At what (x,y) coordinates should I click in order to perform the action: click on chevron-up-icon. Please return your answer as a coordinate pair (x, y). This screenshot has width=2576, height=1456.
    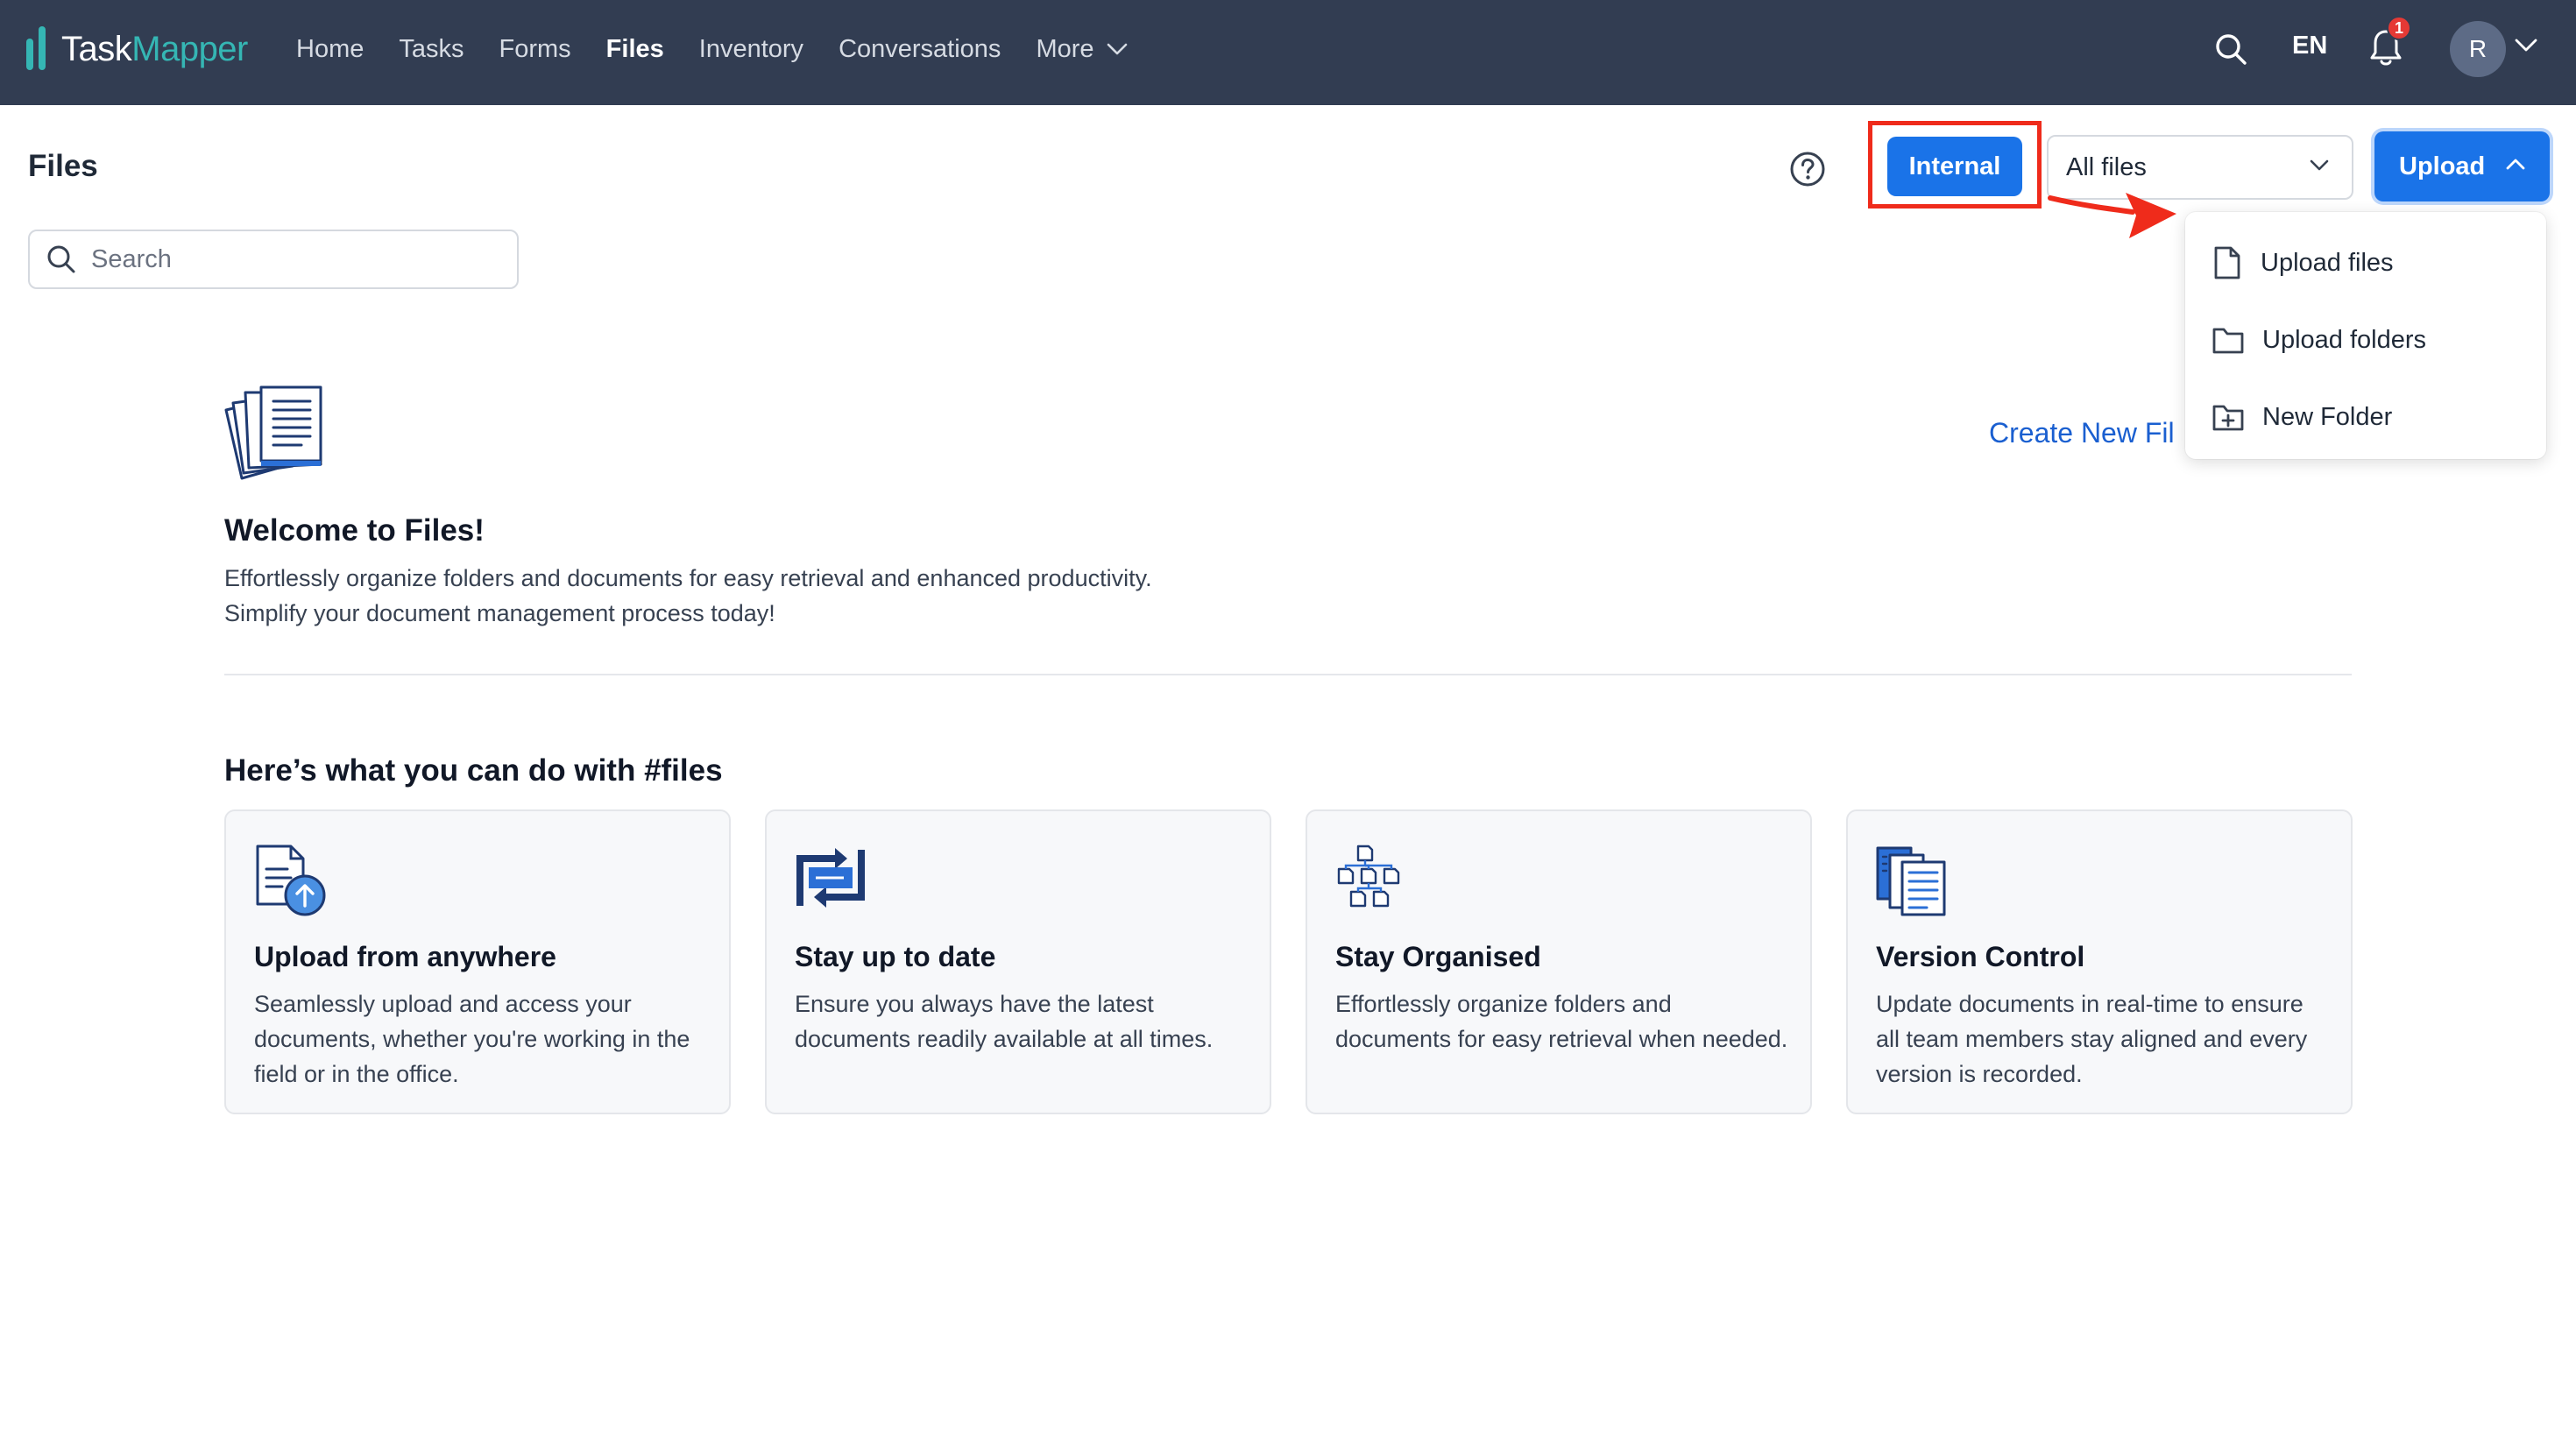
    Looking at the image, I should click on (2515, 164).